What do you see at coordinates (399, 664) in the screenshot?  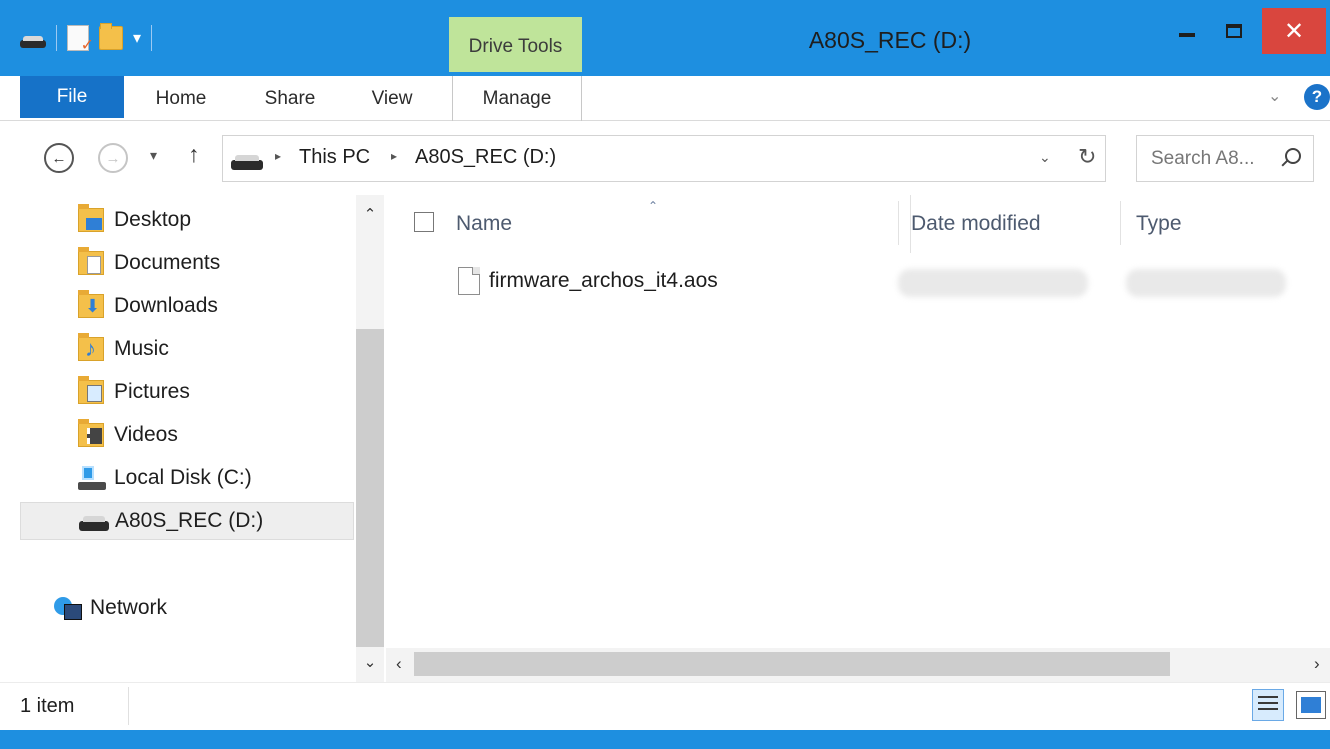 I see `scroll-left-icon: ‹` at bounding box center [399, 664].